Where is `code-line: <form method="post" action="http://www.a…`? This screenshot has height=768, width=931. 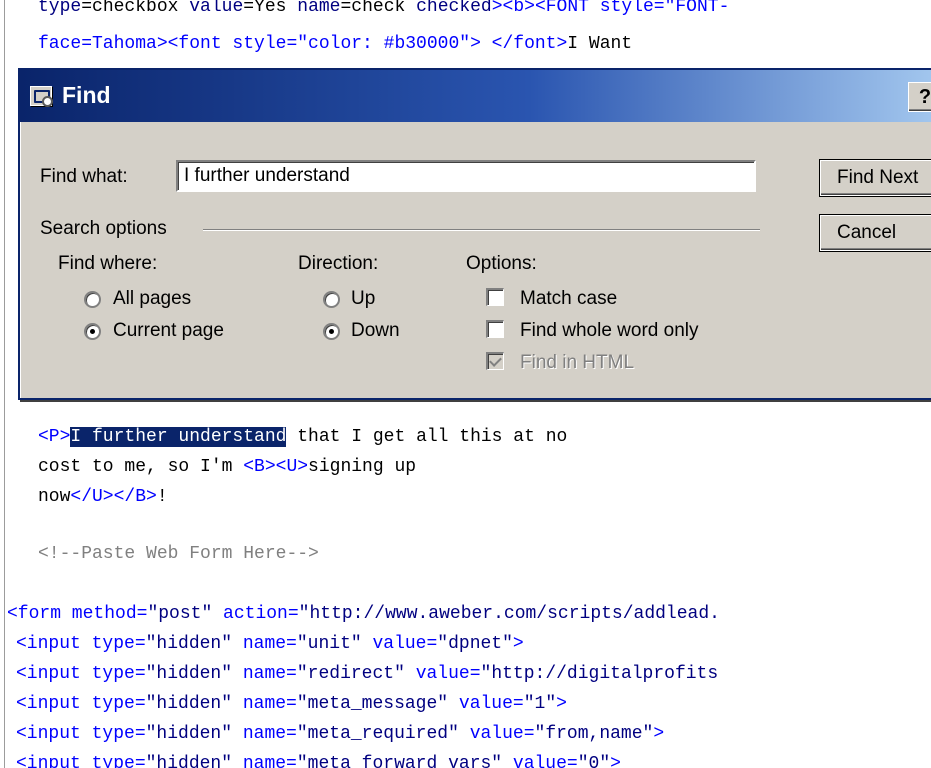
code-line: <form method="post" action="http://www.a… is located at coordinates (363, 614).